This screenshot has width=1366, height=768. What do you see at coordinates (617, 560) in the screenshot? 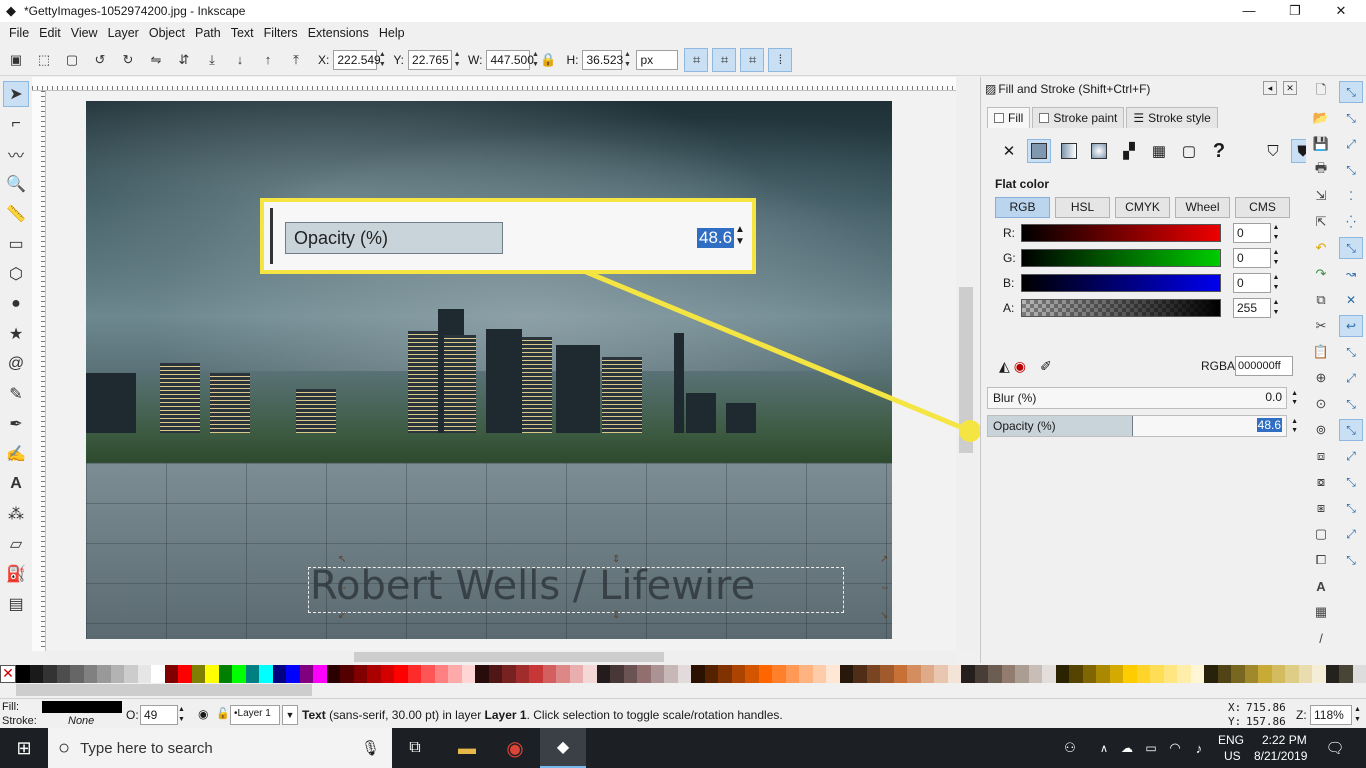
I see `scale-handle-top: ⇕` at bounding box center [617, 560].